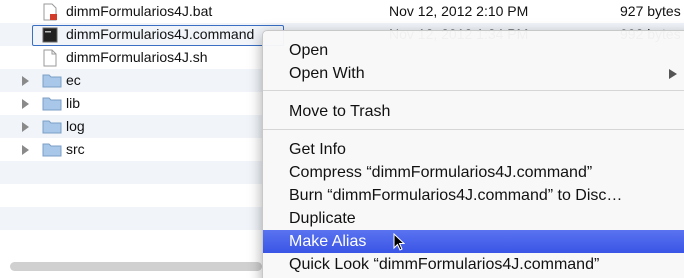  Describe the element at coordinates (473, 50) in the screenshot. I see `menu-item-open: Open` at that location.